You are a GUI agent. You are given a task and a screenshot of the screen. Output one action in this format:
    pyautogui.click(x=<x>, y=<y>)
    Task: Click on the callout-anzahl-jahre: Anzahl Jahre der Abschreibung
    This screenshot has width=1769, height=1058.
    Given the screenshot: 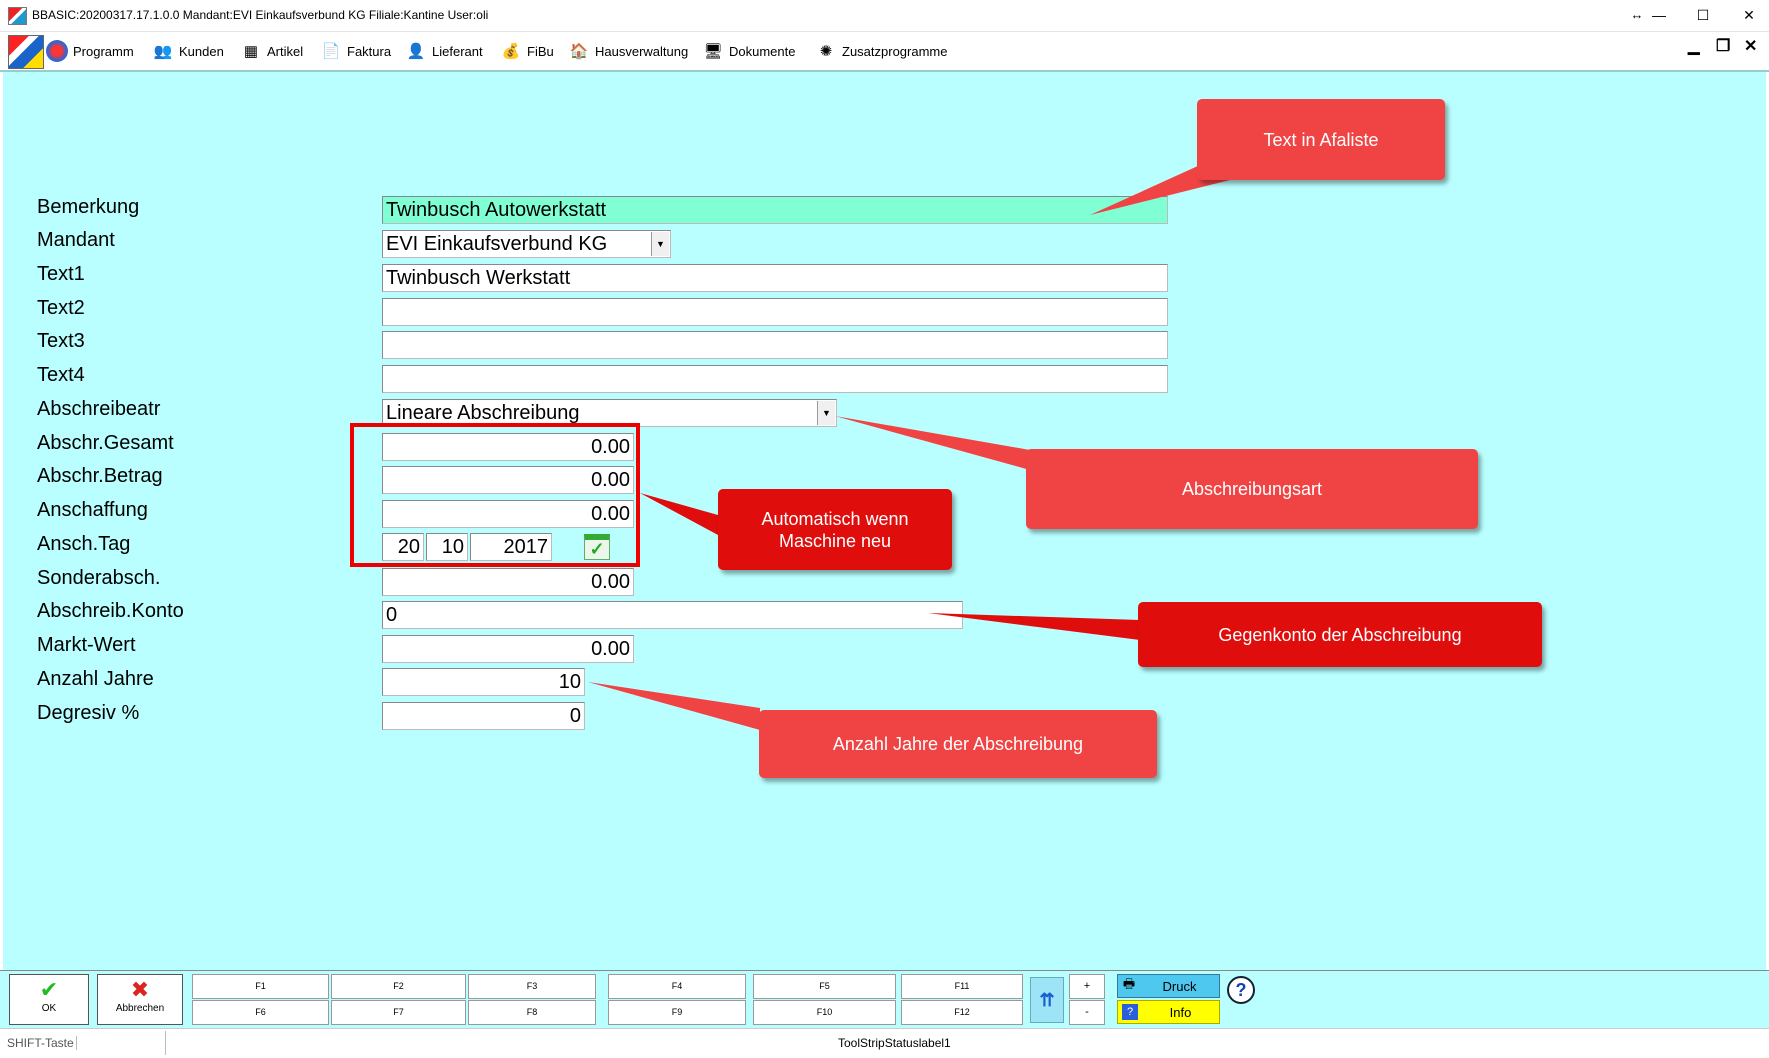 What is the action you would take?
    pyautogui.click(x=958, y=744)
    